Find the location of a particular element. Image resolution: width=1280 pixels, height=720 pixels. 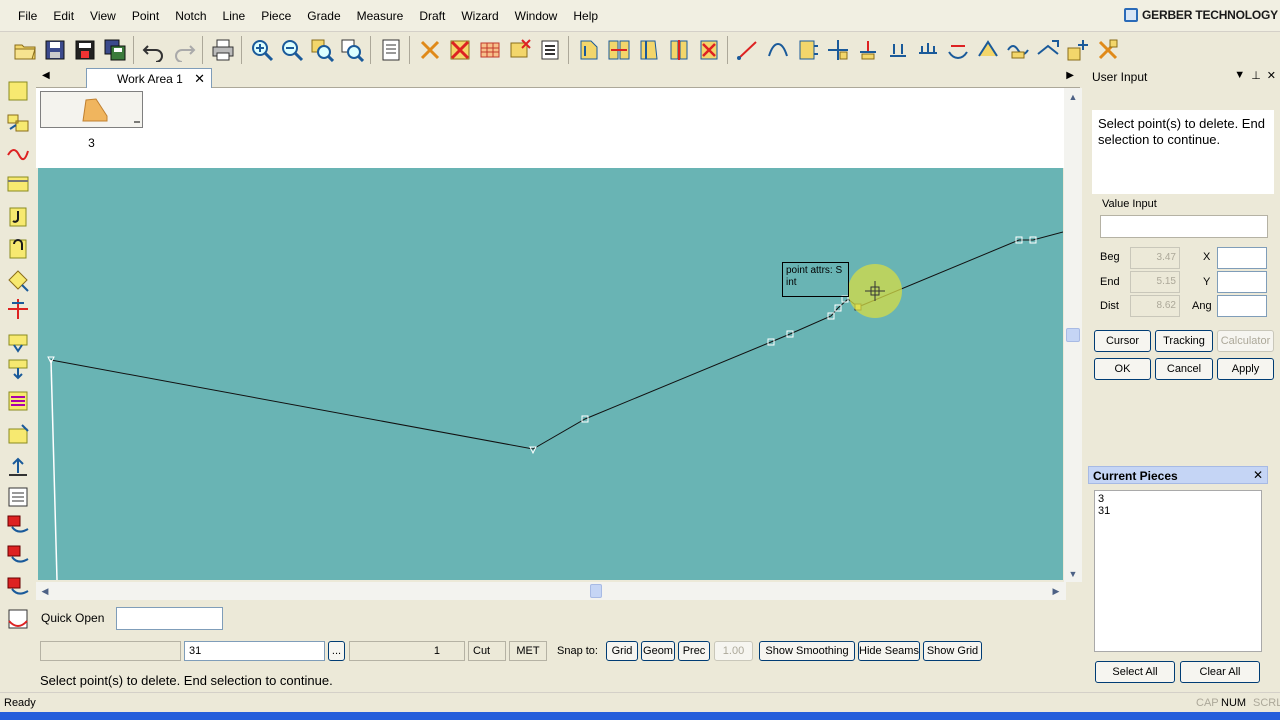

show-grid-button: Show Grid is located at coordinates (952, 651).